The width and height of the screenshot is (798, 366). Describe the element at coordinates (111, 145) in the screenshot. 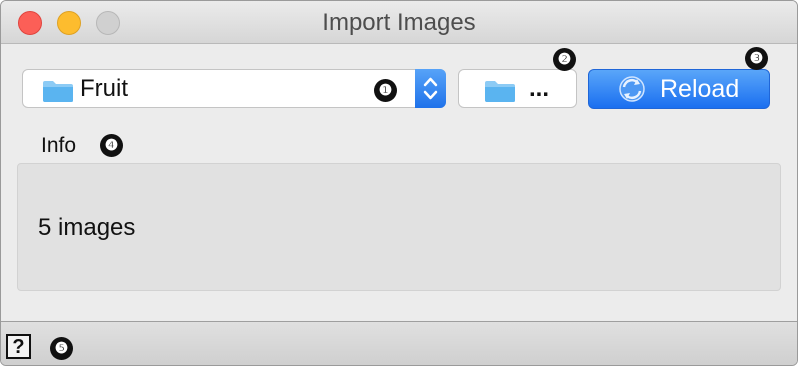

I see `callout-badge-4: ❹` at that location.